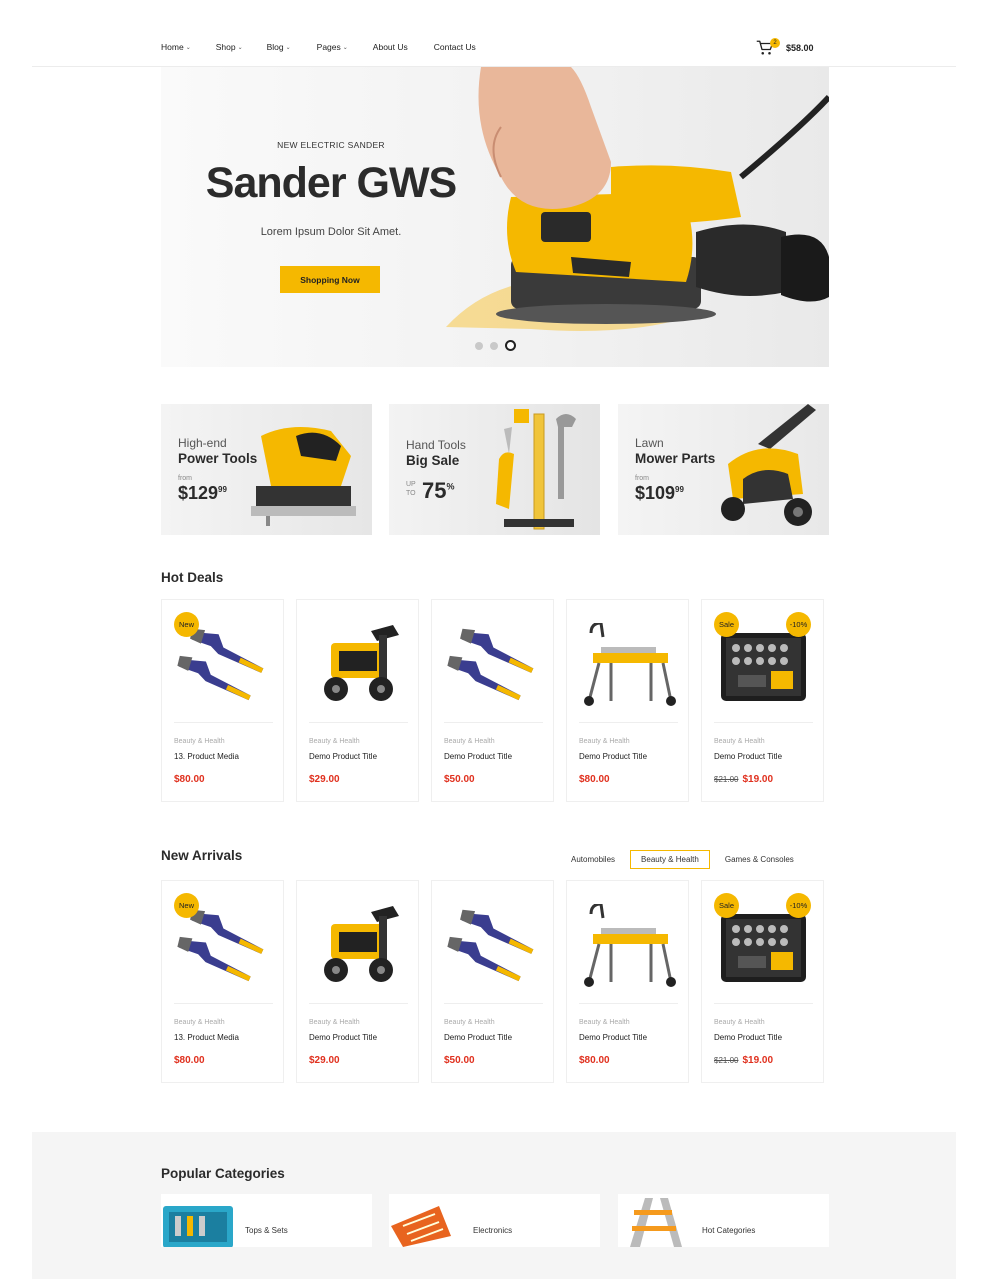 Image resolution: width=988 pixels, height=1279 pixels. What do you see at coordinates (328, 47) in the screenshot?
I see `nav-pages-label: Pages` at bounding box center [328, 47].